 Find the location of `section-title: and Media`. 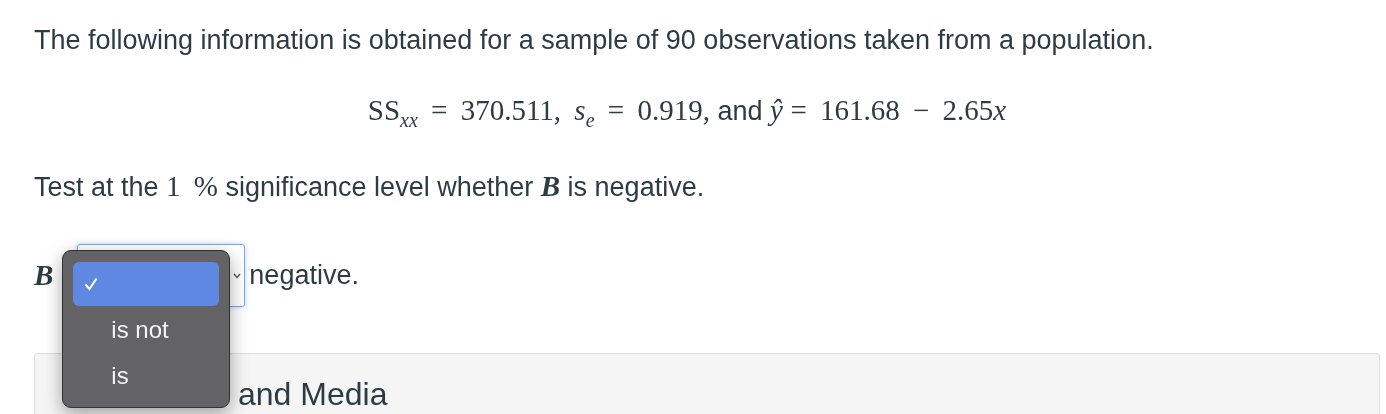

section-title: and Media is located at coordinates (313, 393).